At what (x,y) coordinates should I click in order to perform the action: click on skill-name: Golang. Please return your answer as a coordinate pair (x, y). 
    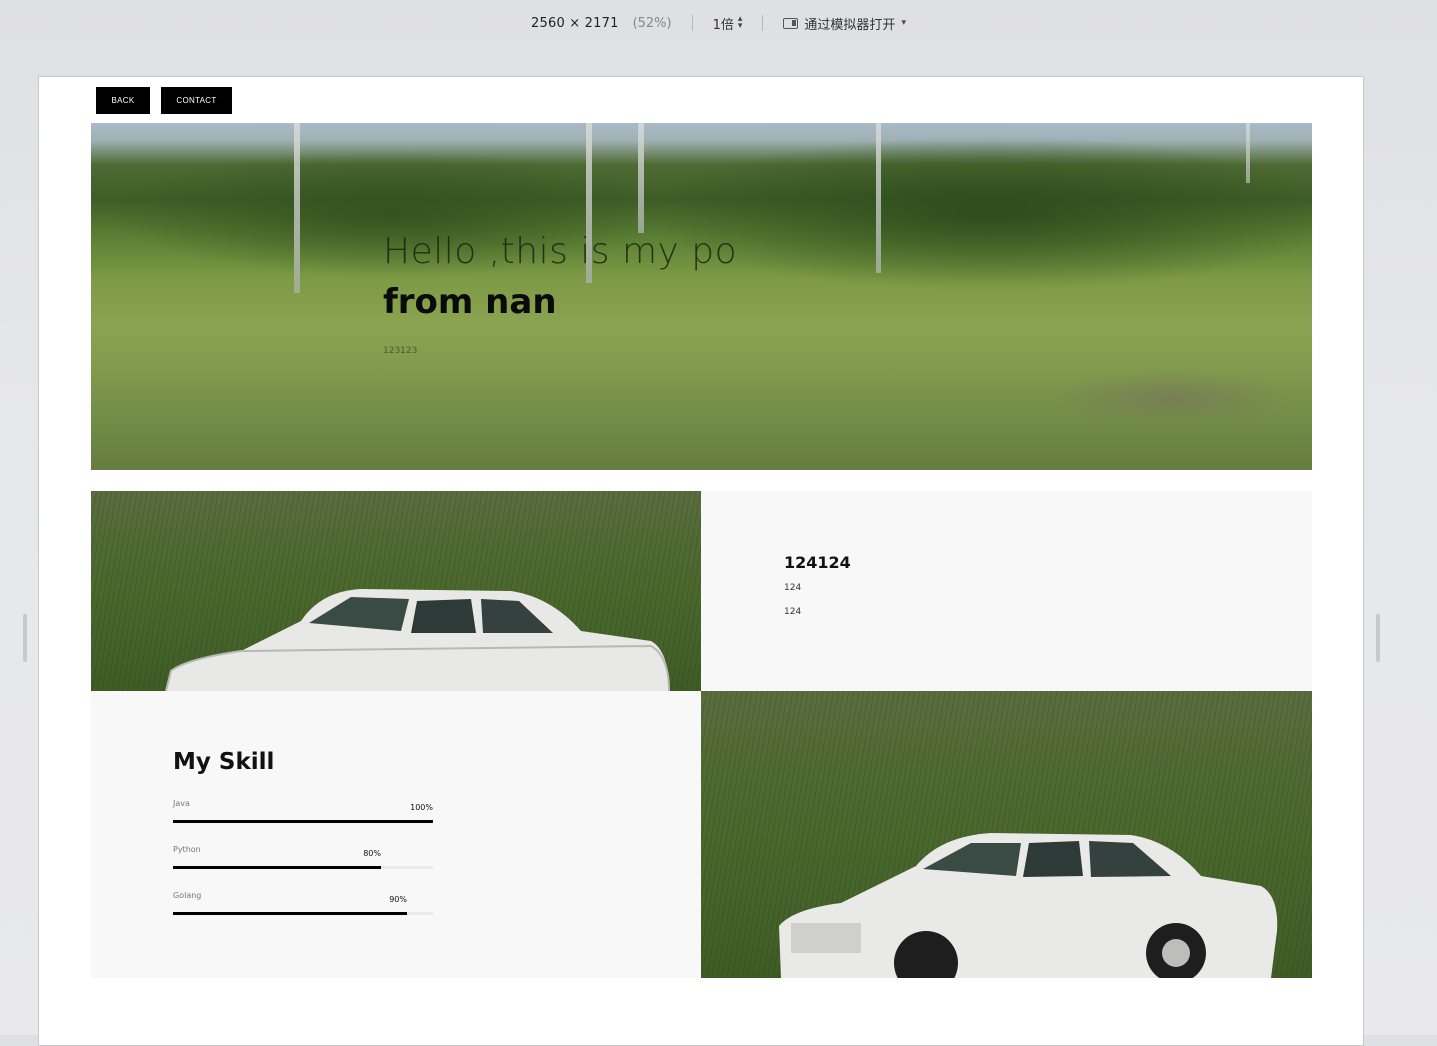
    Looking at the image, I should click on (187, 895).